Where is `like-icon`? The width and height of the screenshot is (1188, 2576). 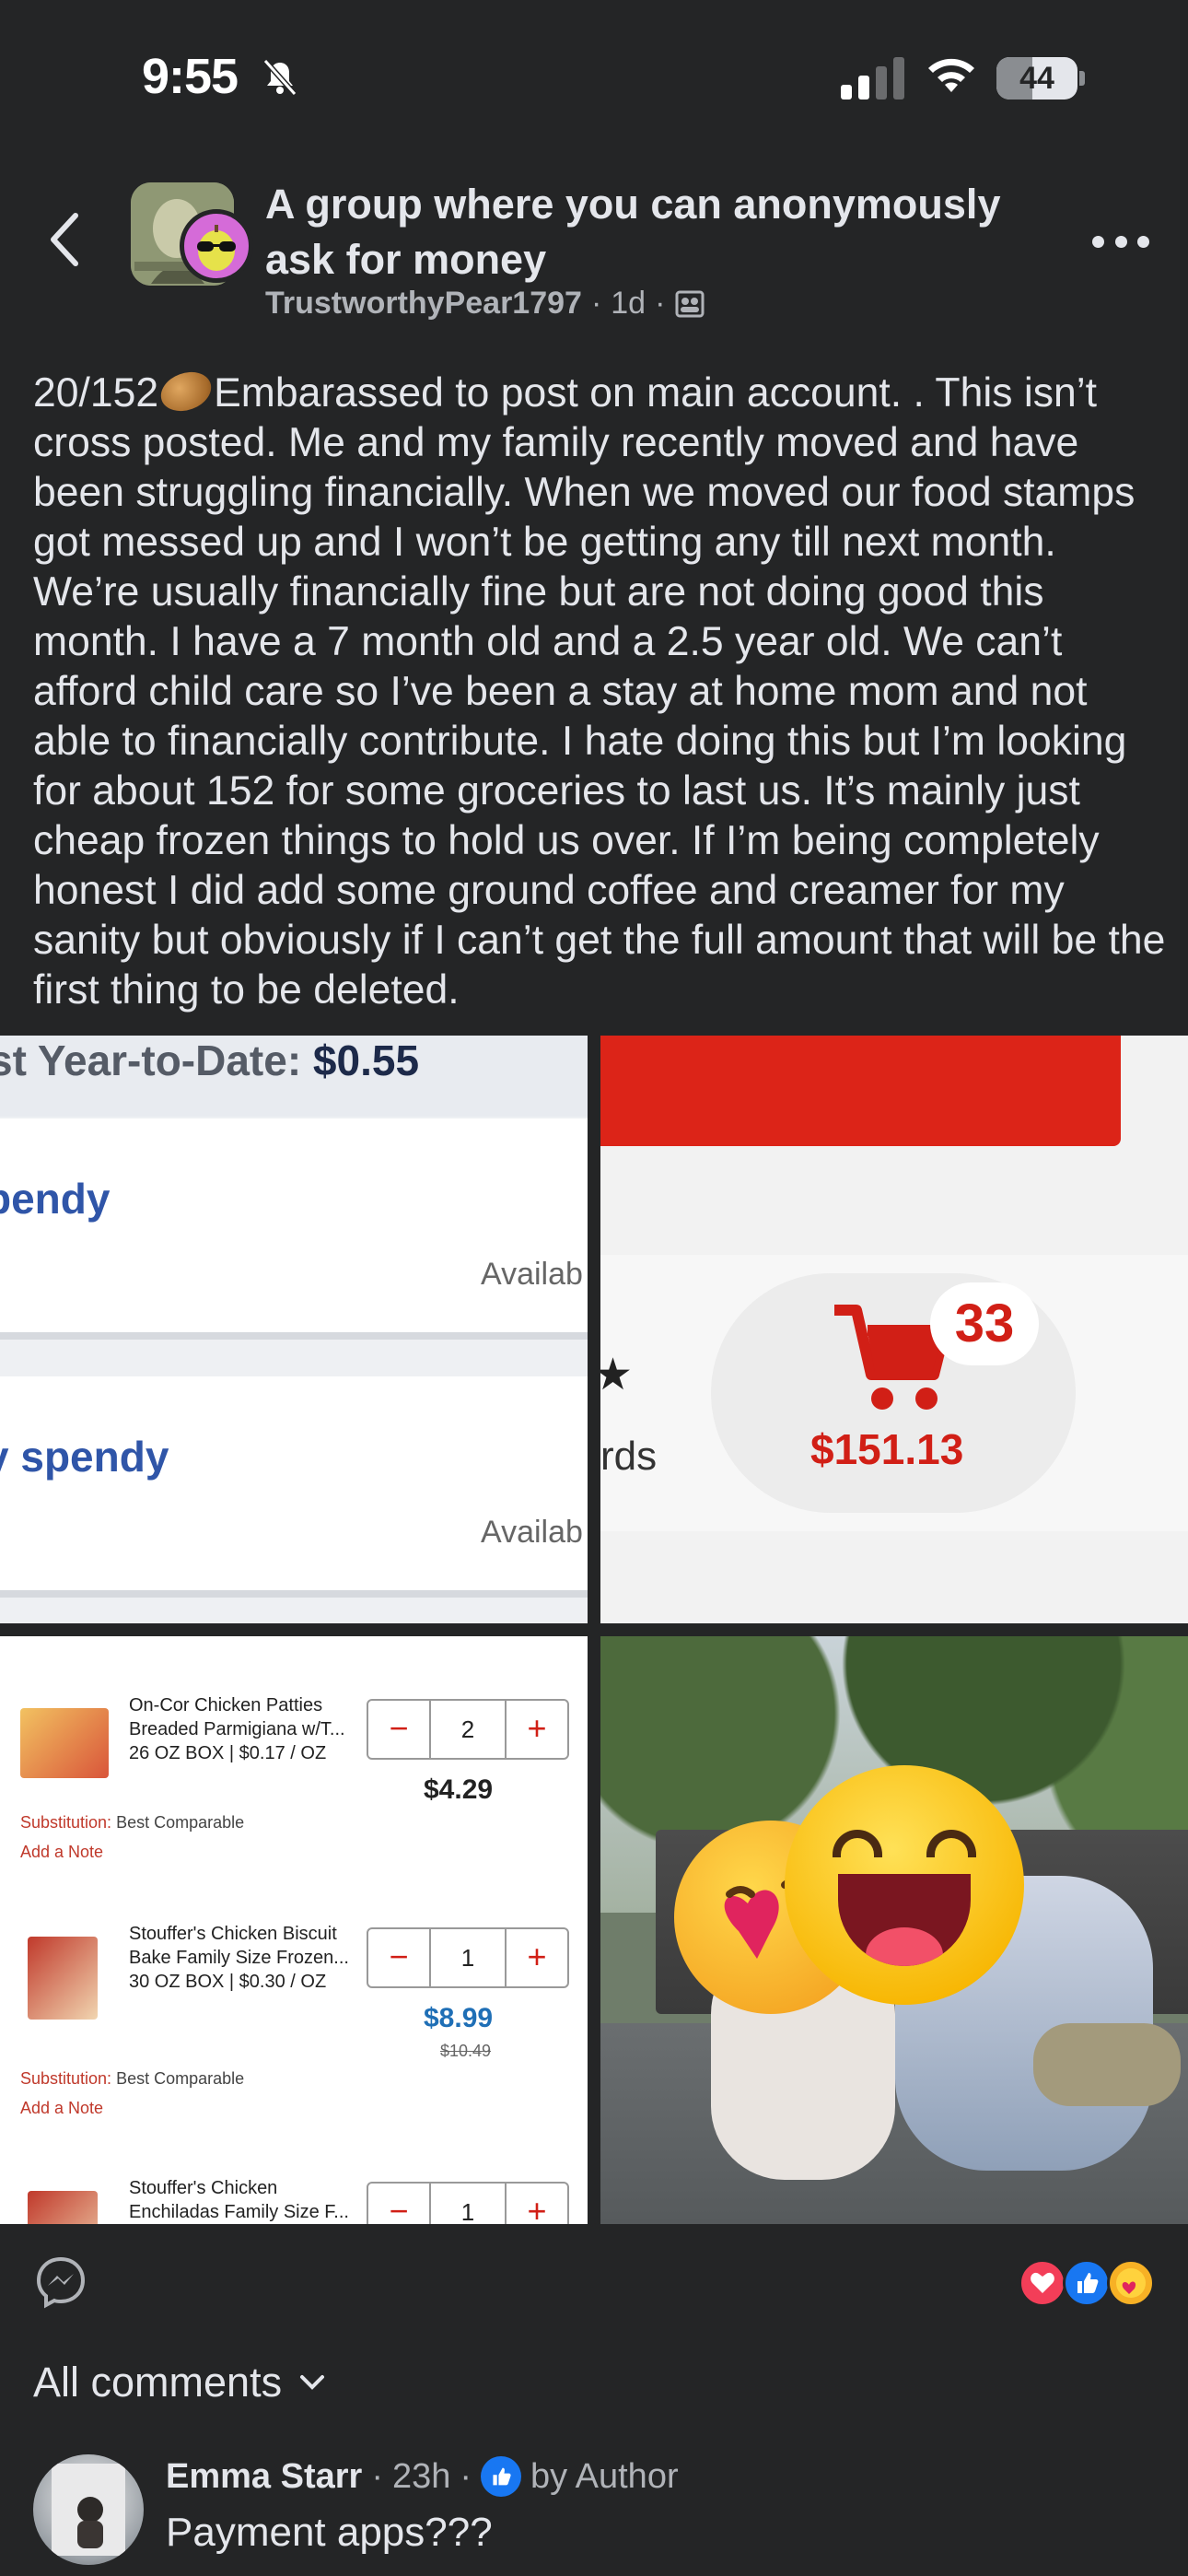 like-icon is located at coordinates (1087, 2283).